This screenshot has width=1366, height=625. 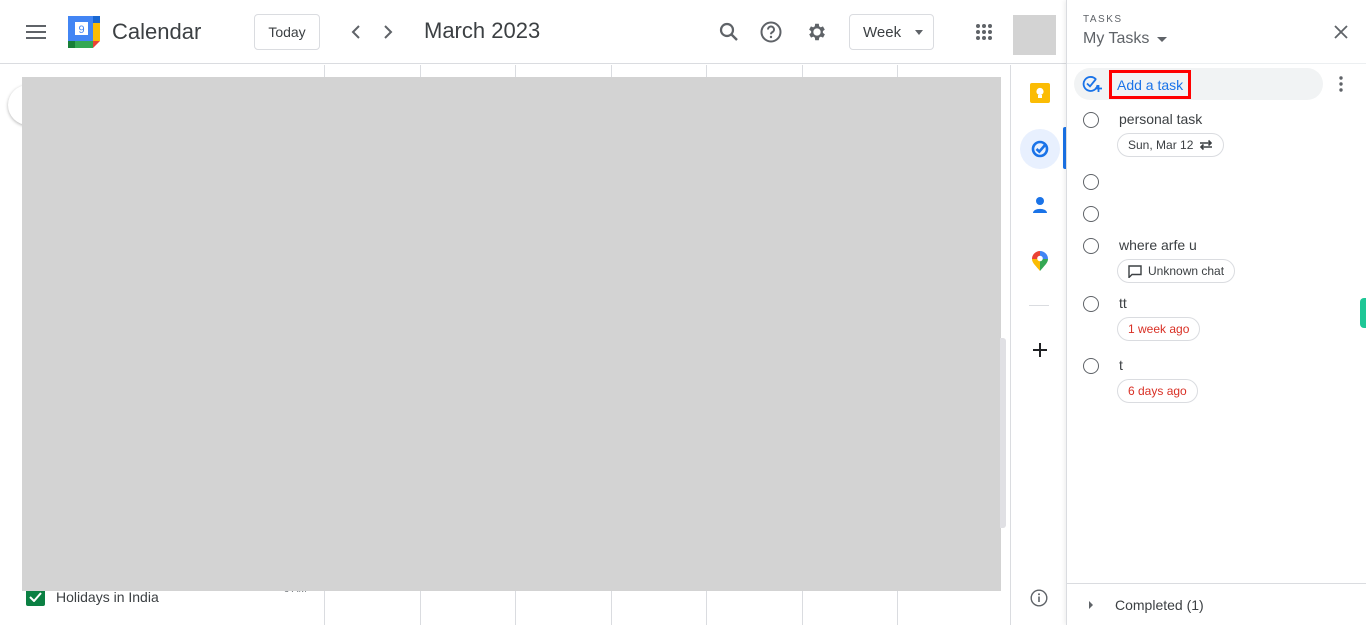 What do you see at coordinates (1116, 38) in the screenshot?
I see `task-list-name: My Tasks` at bounding box center [1116, 38].